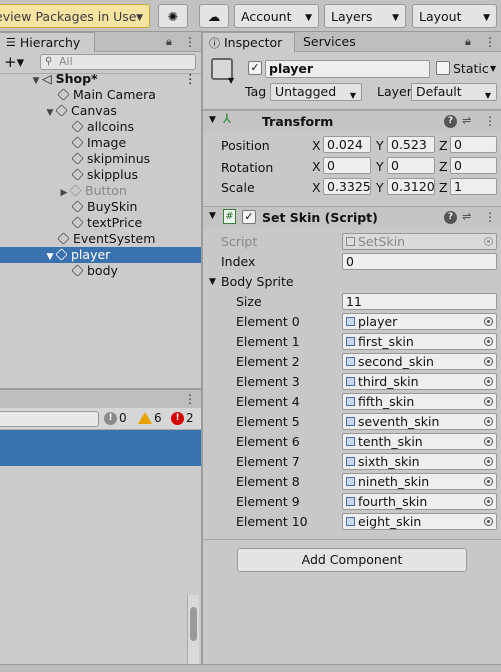 Image resolution: width=501 pixels, height=672 pixels. Describe the element at coordinates (419, 481) in the screenshot. I see `element-sprite-field: nineth_skin` at that location.